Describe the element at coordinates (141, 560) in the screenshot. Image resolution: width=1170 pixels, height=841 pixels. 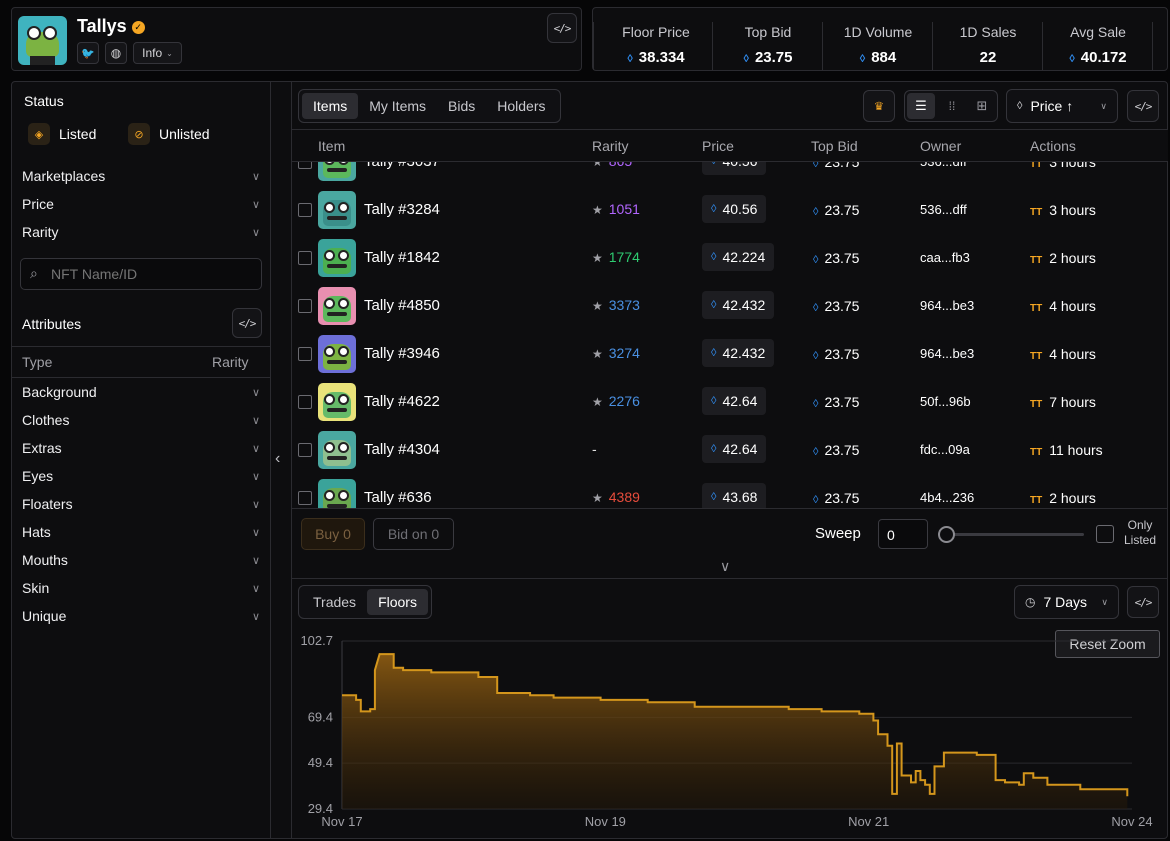
I see `attribute-filter-mouths: Mouths ∨` at that location.